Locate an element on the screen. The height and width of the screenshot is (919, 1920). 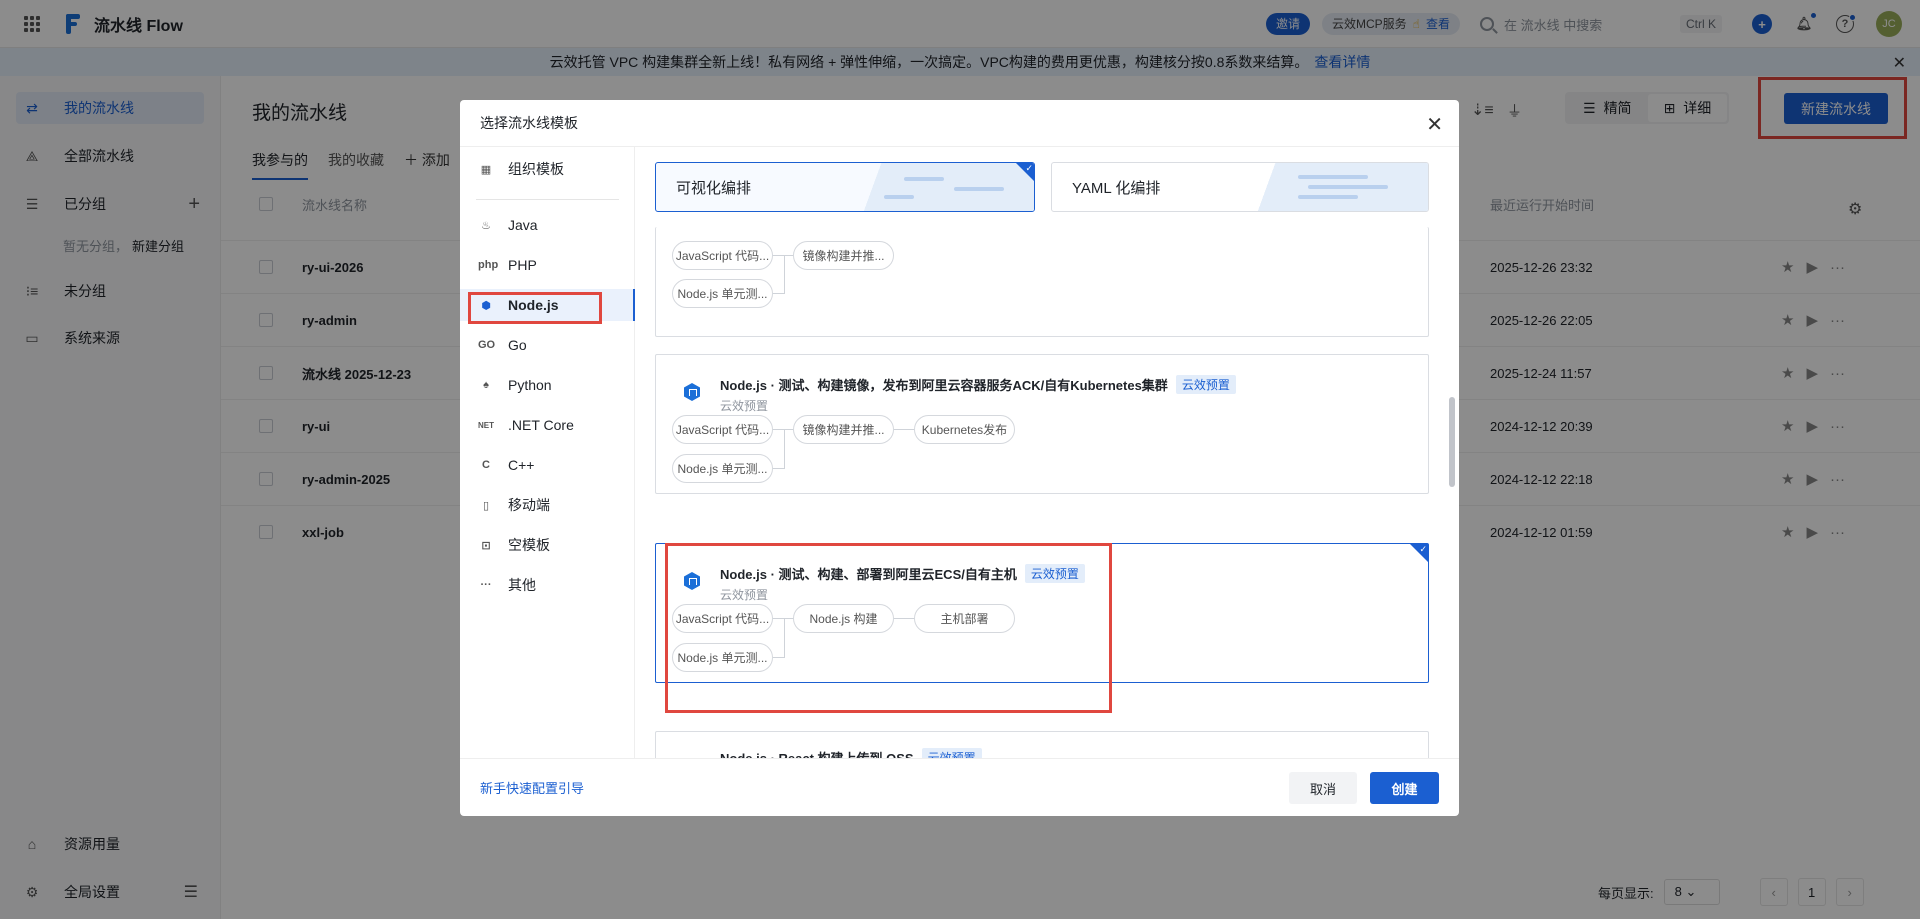
category-label: 其他 is located at coordinates (522, 585).